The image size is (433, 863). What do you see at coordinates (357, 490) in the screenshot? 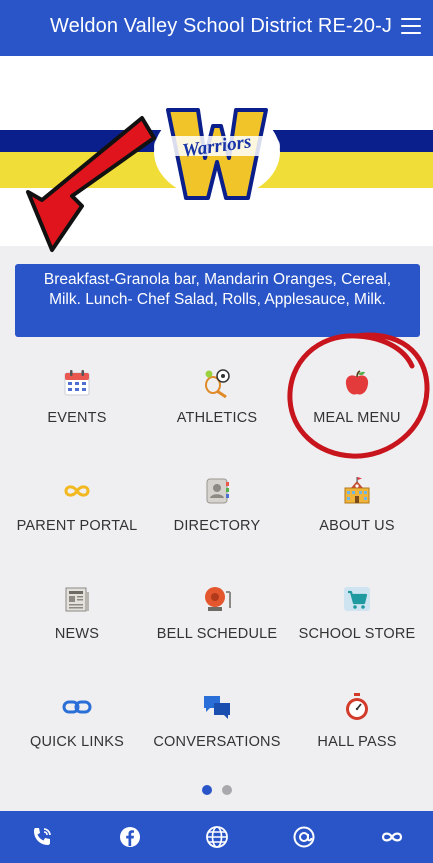
I see `school-icon` at bounding box center [357, 490].